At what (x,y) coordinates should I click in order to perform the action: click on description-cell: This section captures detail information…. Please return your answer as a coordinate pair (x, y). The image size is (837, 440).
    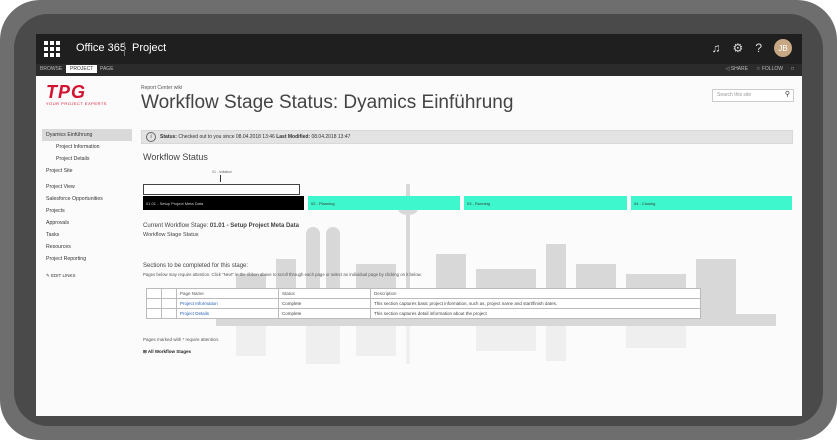
    Looking at the image, I should click on (535, 313).